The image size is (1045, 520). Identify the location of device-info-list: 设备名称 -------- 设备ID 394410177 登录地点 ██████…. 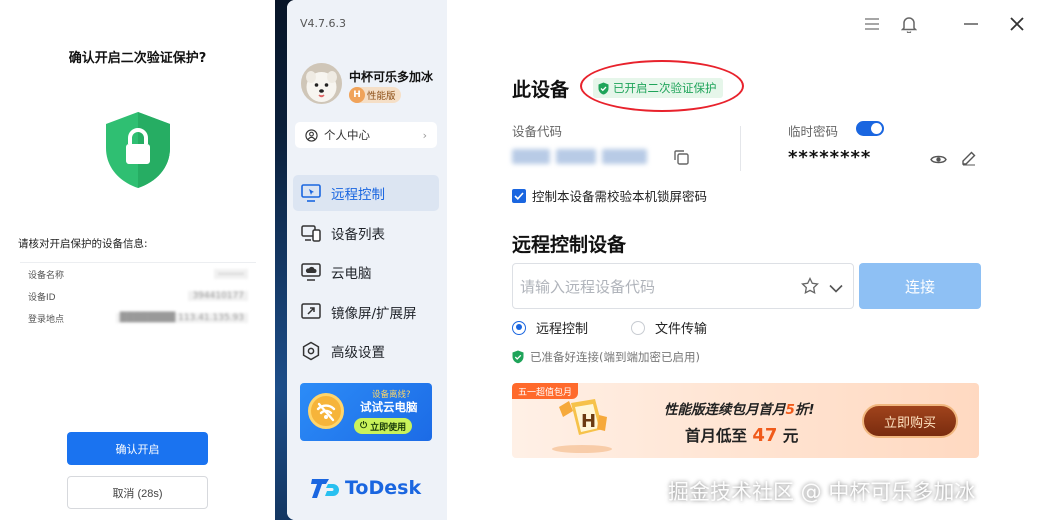
(138, 295).